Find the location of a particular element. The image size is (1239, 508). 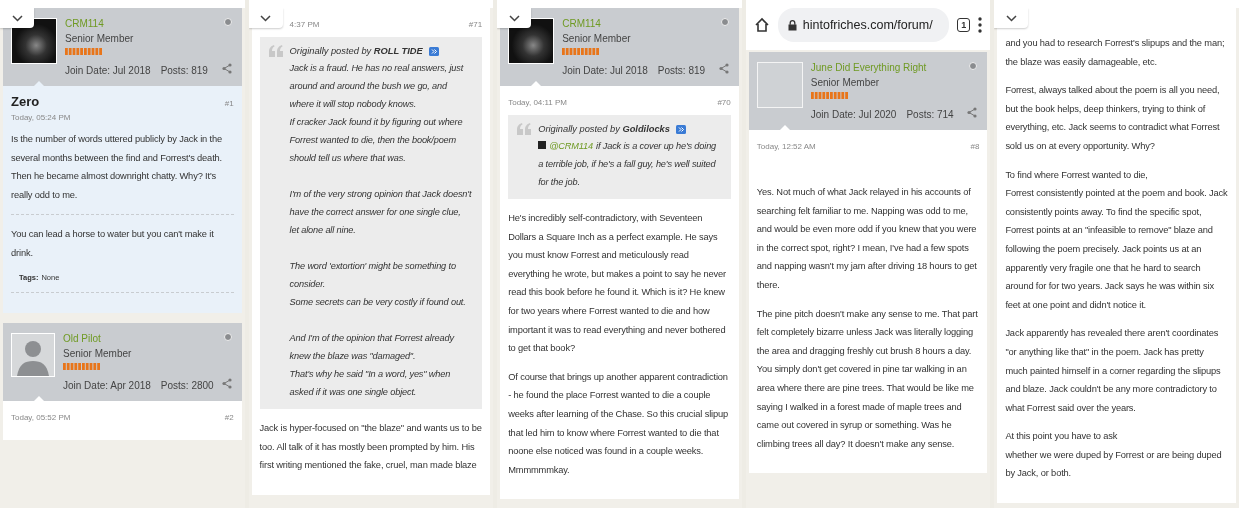

post-number: #70 is located at coordinates (724, 102).